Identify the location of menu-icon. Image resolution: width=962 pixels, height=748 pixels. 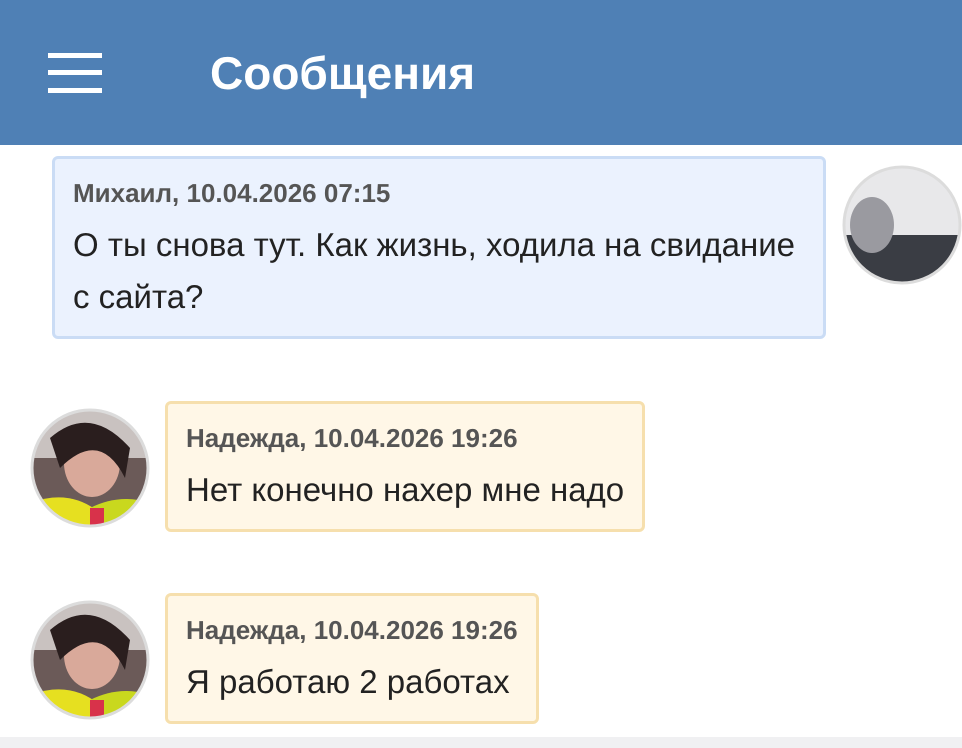
(75, 72).